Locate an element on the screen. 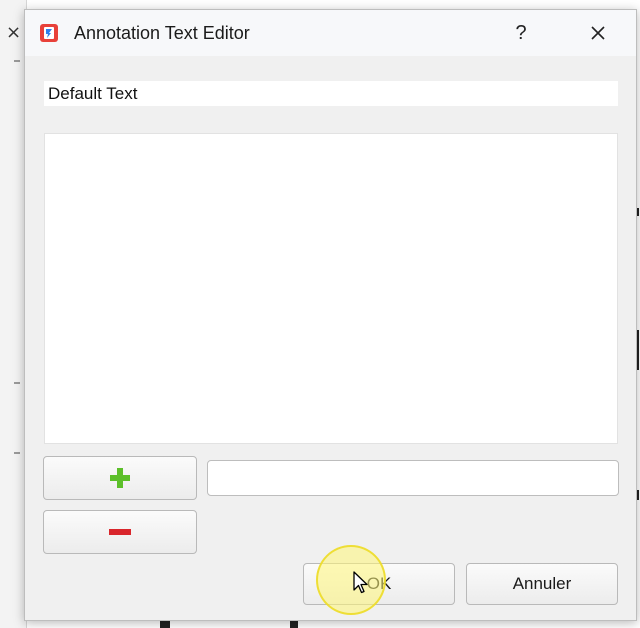 The image size is (640, 628). minus-icon is located at coordinates (120, 532).